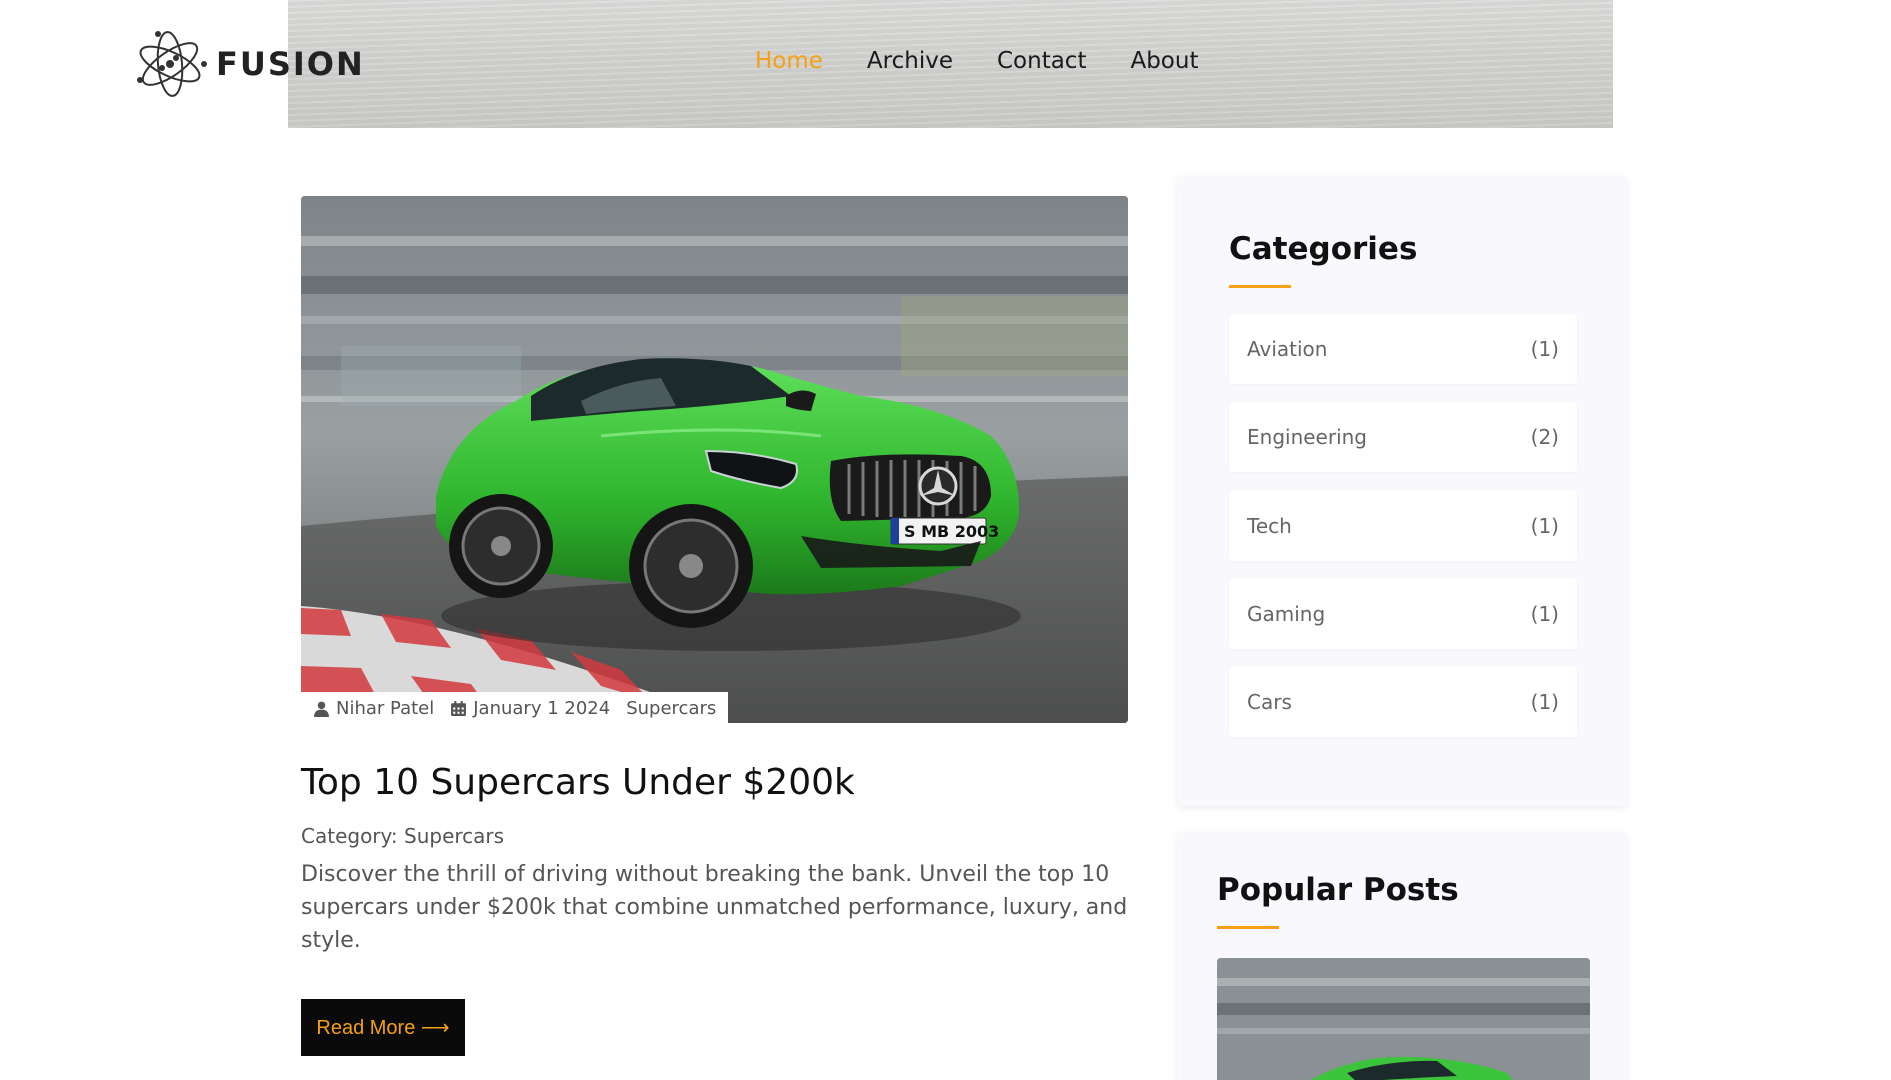 This screenshot has height=1080, width=1891. I want to click on category-name: Cars, so click(1269, 702).